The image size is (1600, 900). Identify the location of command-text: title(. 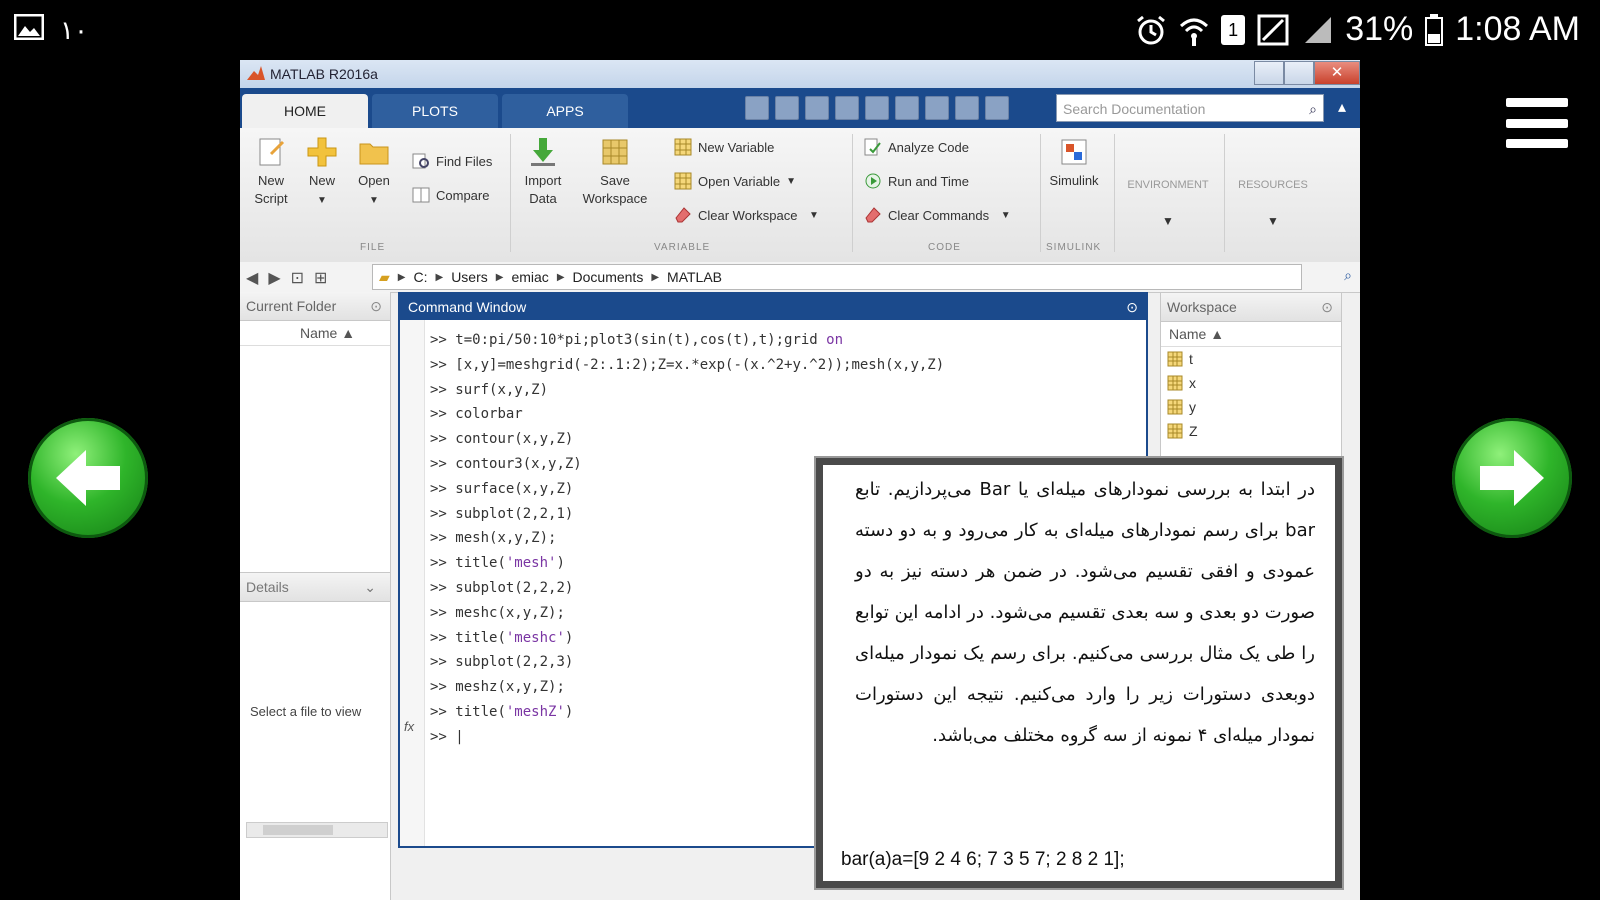
(480, 637).